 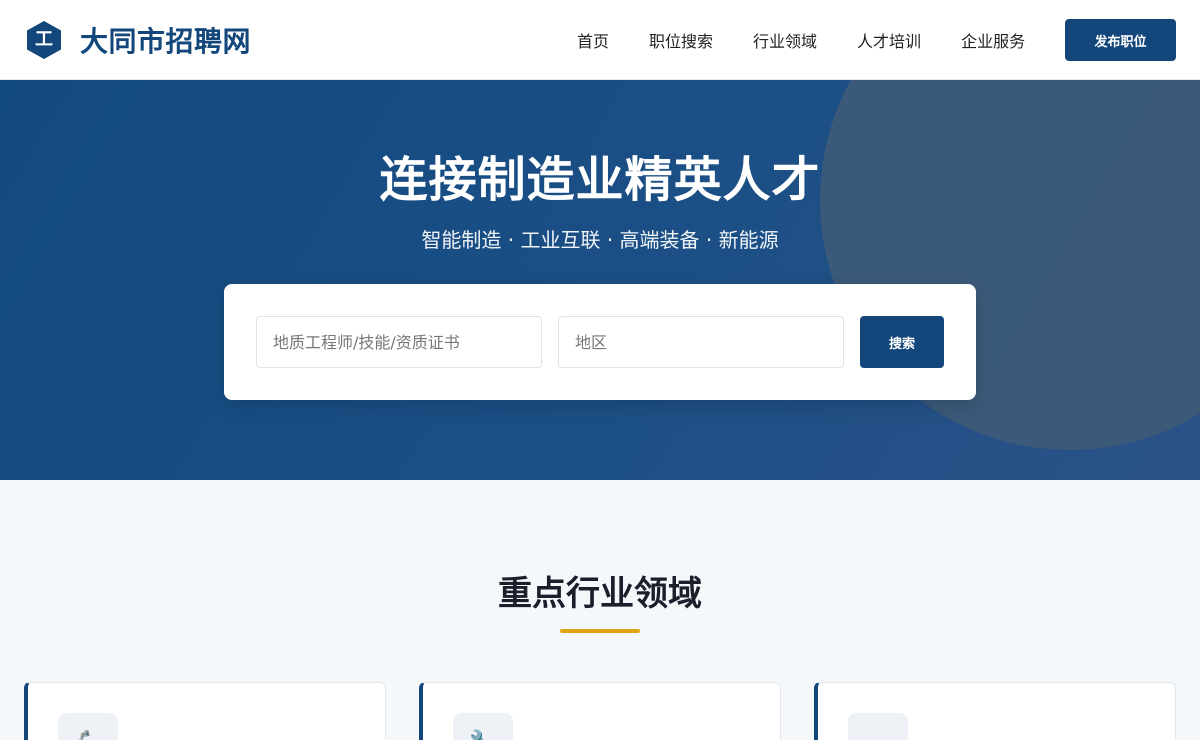 I want to click on wrench-icon: 🔧, so click(x=483, y=726).